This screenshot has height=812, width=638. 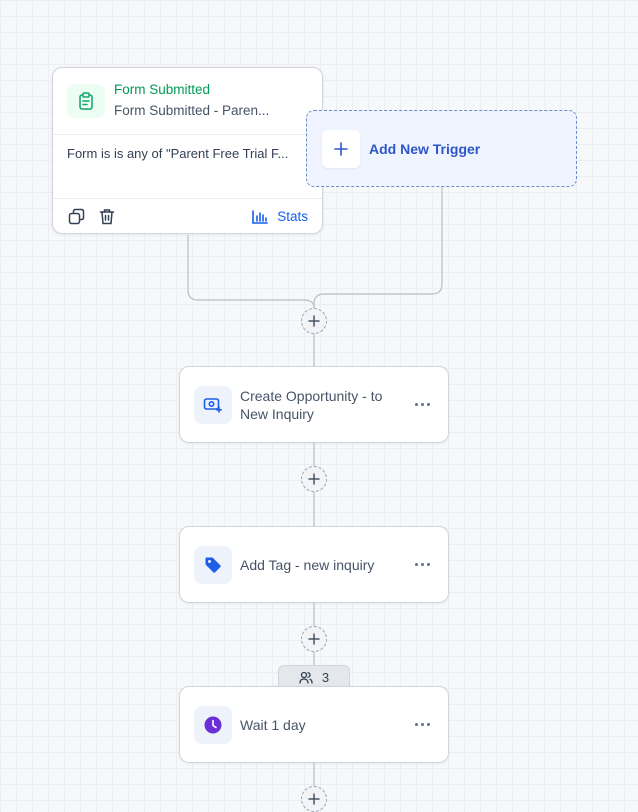 I want to click on copy-icon, so click(x=76, y=217).